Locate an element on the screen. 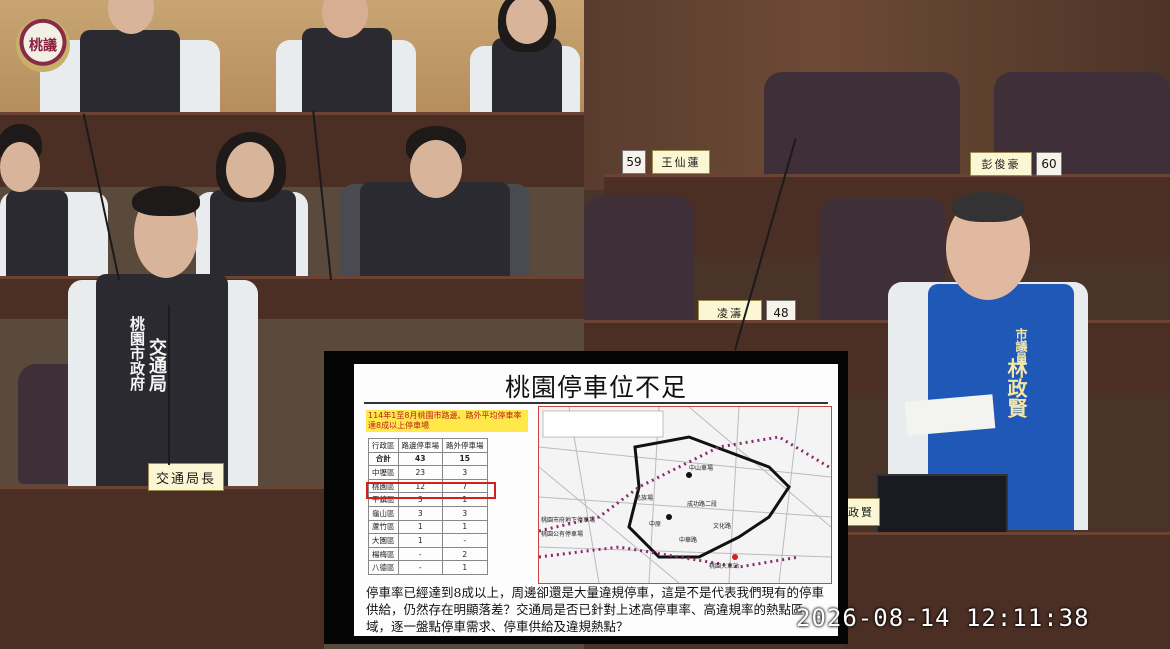 The width and height of the screenshot is (1170, 649). table-cell: 23 is located at coordinates (420, 472).